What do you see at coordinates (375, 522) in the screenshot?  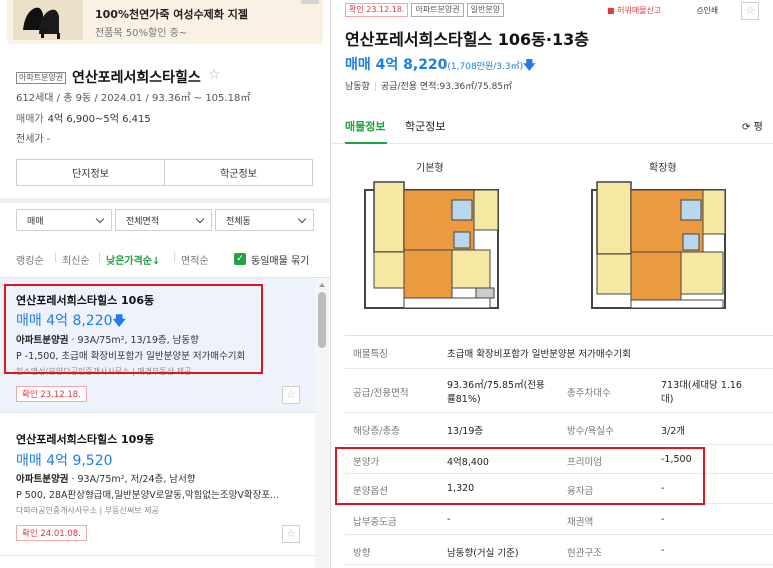 I see `row-label: 납부중도금` at bounding box center [375, 522].